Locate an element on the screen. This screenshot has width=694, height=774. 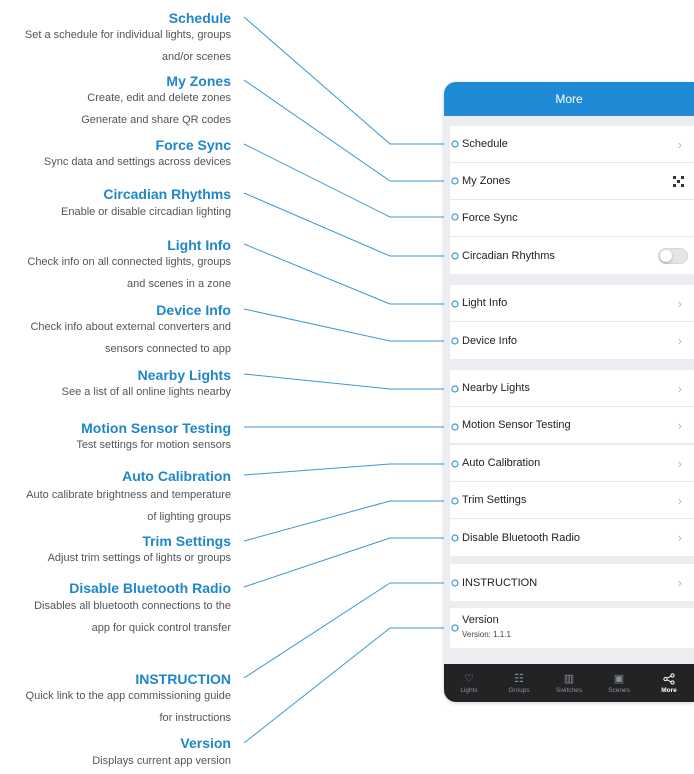
tab-scenes: ▣ Scenes is located at coordinates (619, 683).